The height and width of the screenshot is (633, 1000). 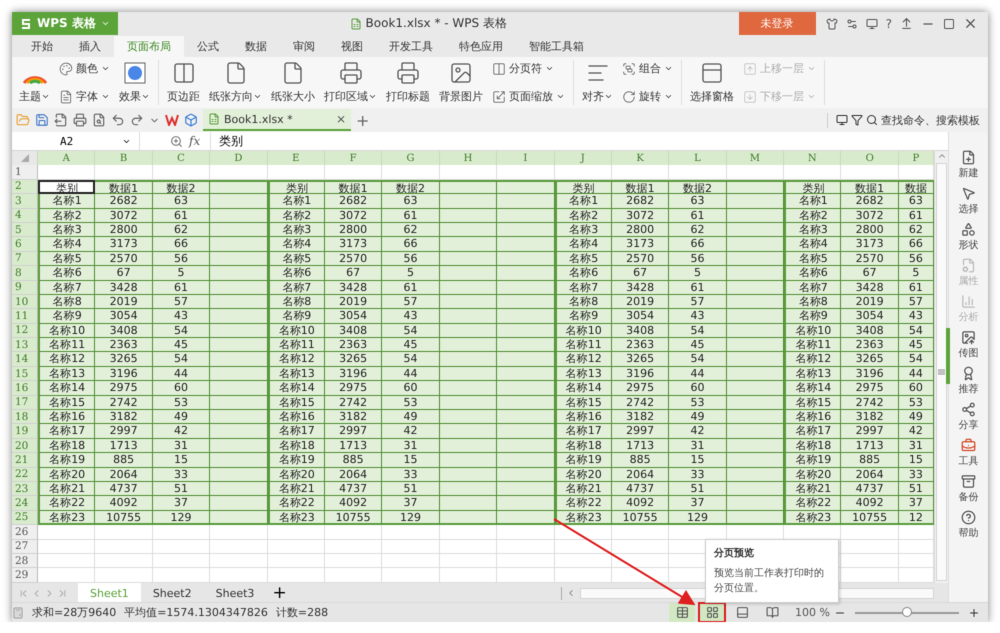 What do you see at coordinates (769, 581) in the screenshot?
I see `tooltip-text: 预览当前工作表打印时的分页位置。` at bounding box center [769, 581].